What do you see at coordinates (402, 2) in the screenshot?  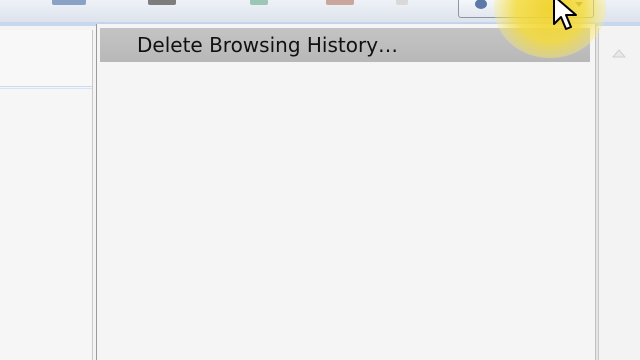 I see `help-icon` at bounding box center [402, 2].